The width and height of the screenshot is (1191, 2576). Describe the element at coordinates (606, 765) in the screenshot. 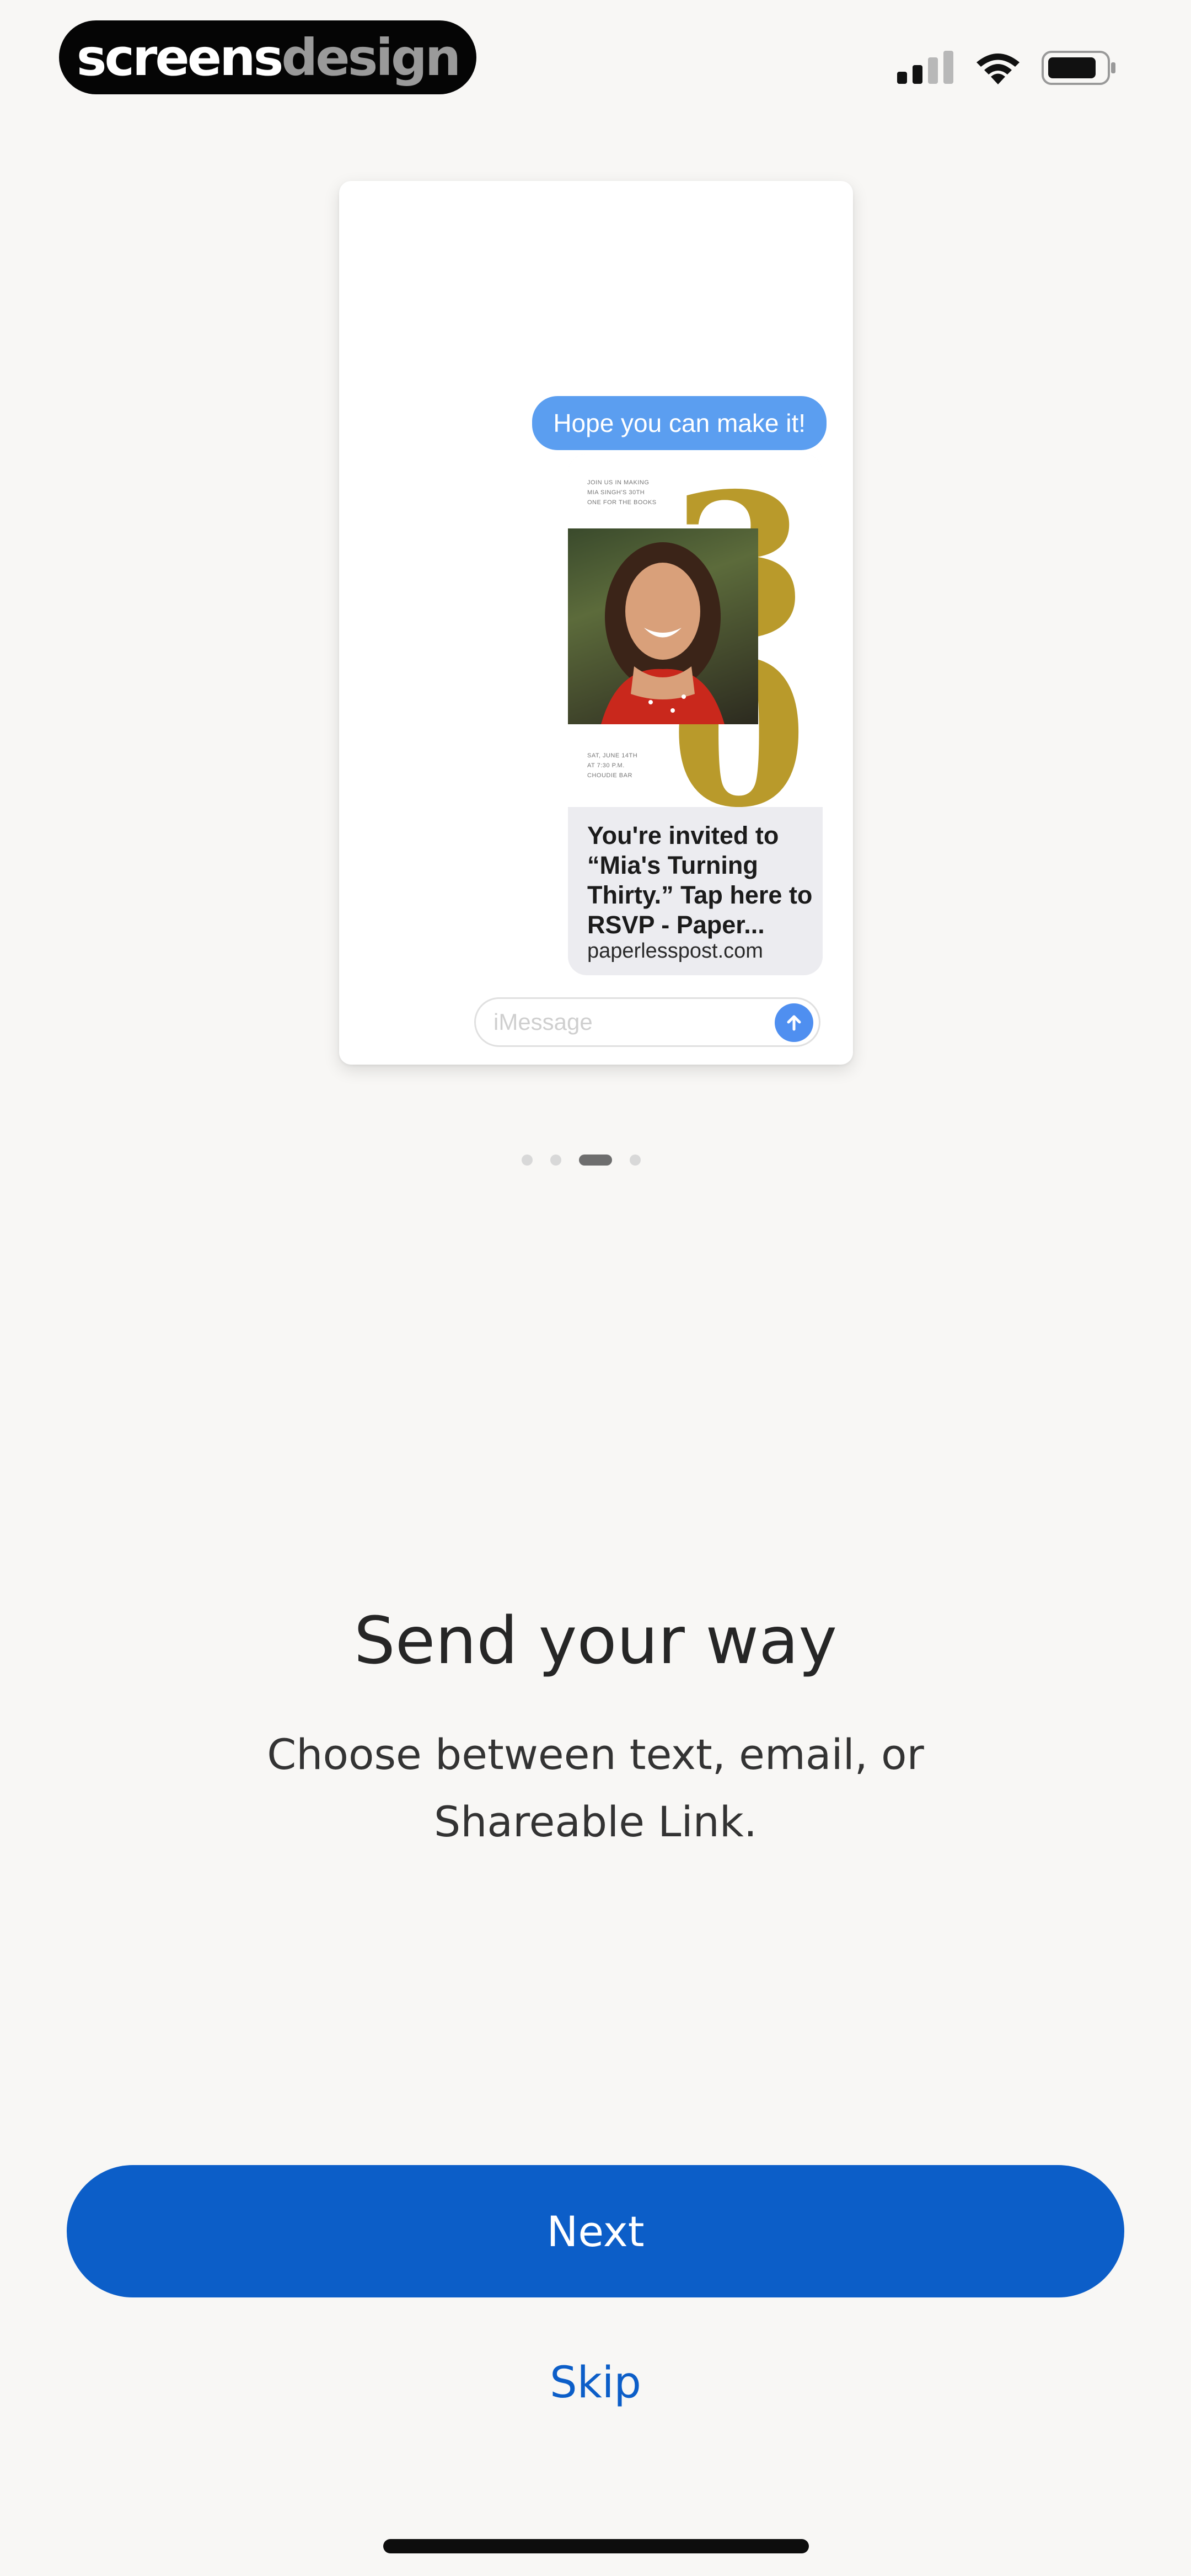

I see `invite-fine-print-line: AT 7:30 P.M.` at that location.